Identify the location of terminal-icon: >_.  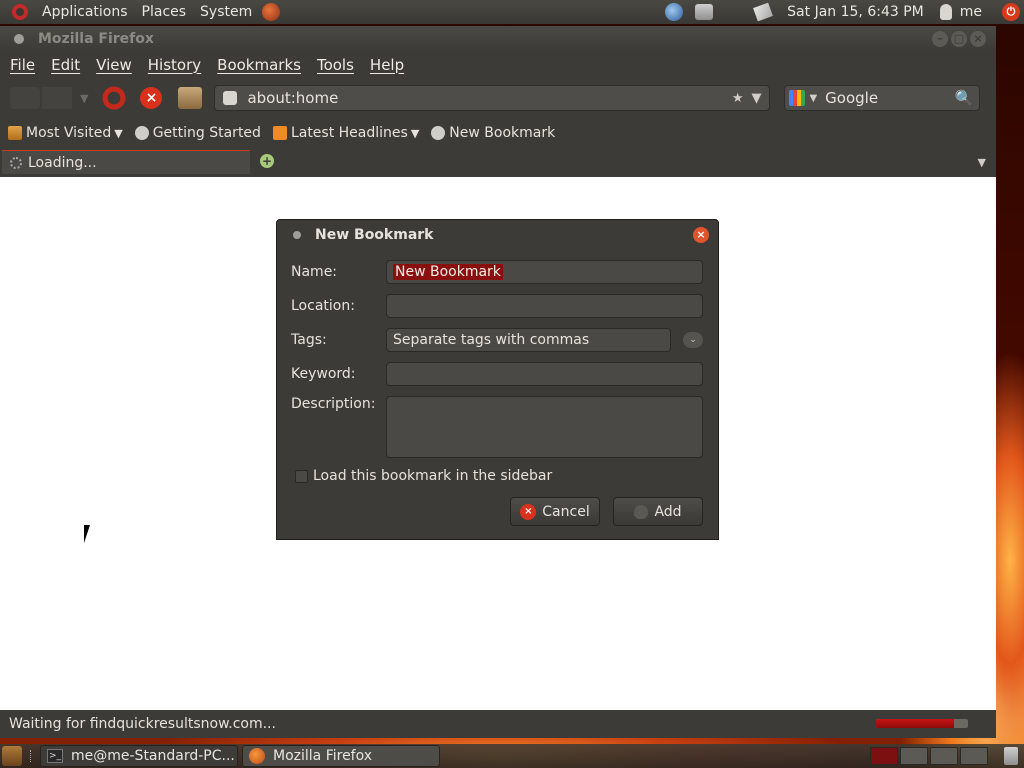
(55, 756).